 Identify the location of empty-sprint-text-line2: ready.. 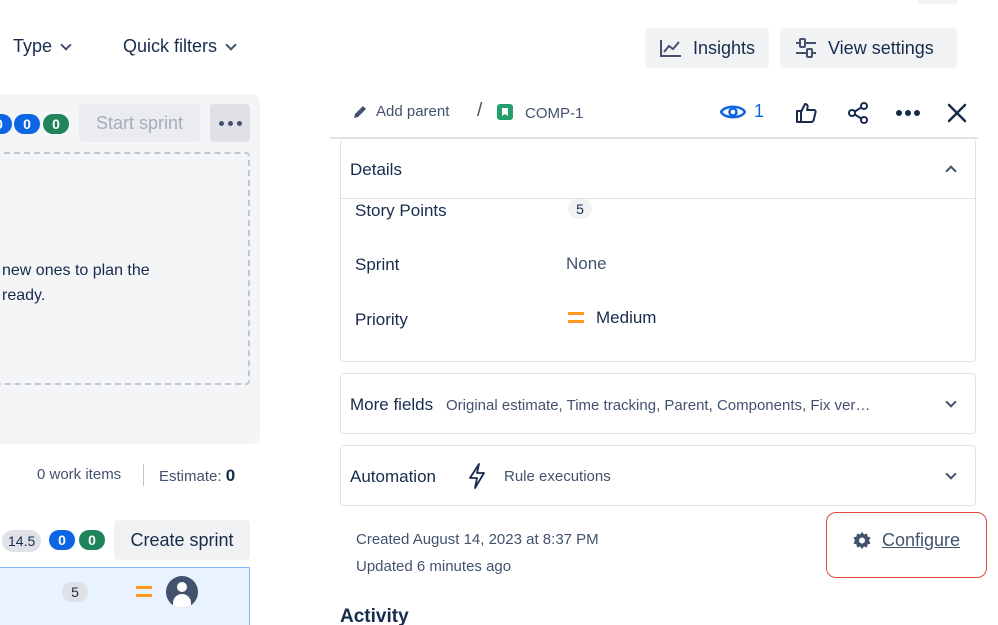
(24, 295).